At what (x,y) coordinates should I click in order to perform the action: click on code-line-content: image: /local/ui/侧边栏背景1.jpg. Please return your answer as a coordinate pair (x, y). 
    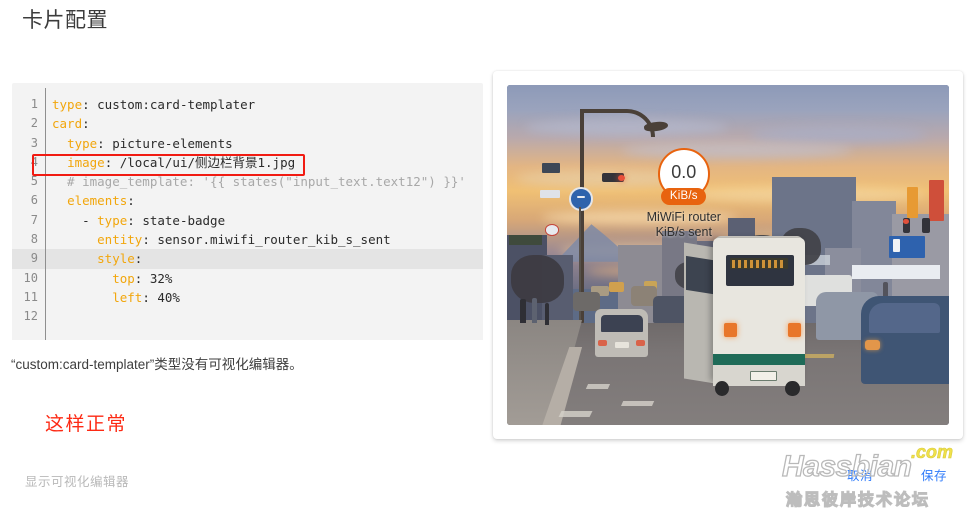
    Looking at the image, I should click on (181, 162).